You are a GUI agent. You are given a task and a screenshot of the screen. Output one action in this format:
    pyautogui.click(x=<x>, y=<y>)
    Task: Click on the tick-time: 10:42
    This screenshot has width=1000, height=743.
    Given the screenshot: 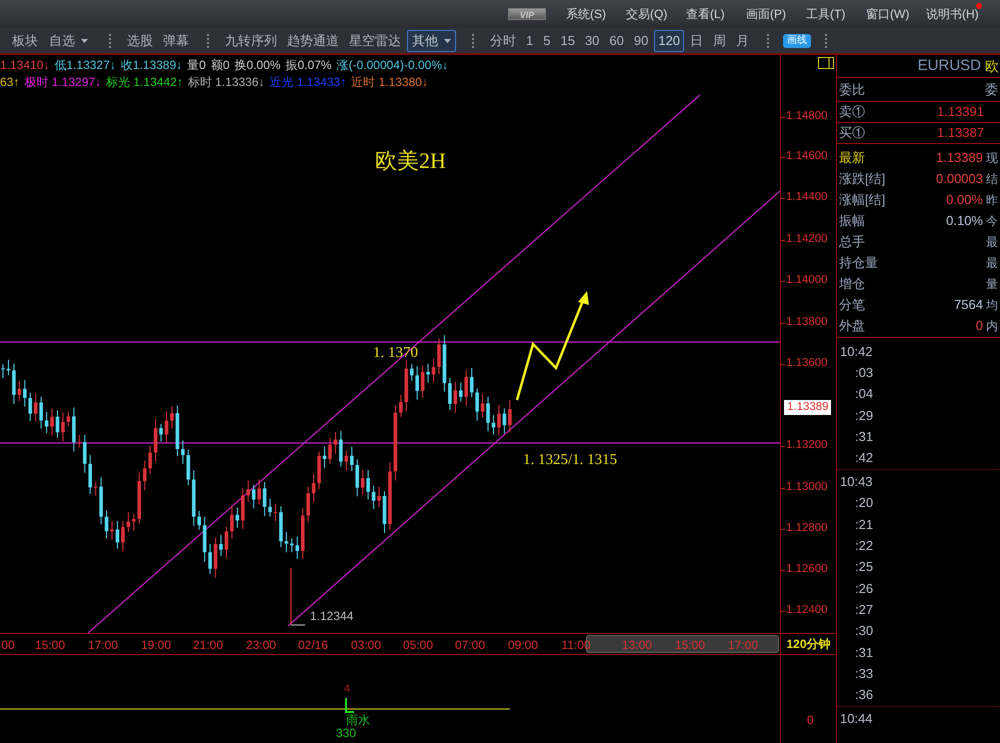 What is the action you would take?
    pyautogui.click(x=856, y=352)
    